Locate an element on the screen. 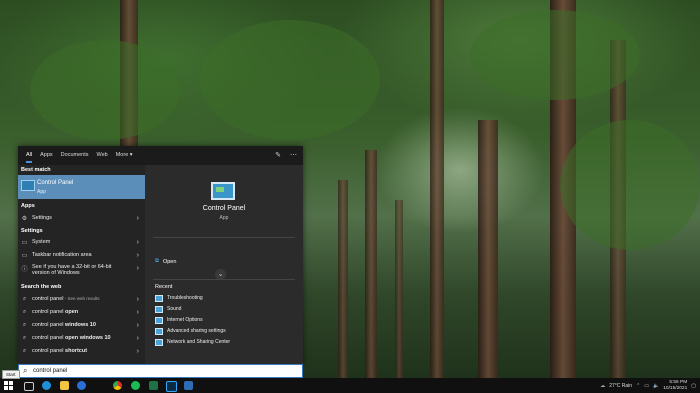 This screenshot has width=700, height=393. feedback-icon: ✎ is located at coordinates (278, 155).